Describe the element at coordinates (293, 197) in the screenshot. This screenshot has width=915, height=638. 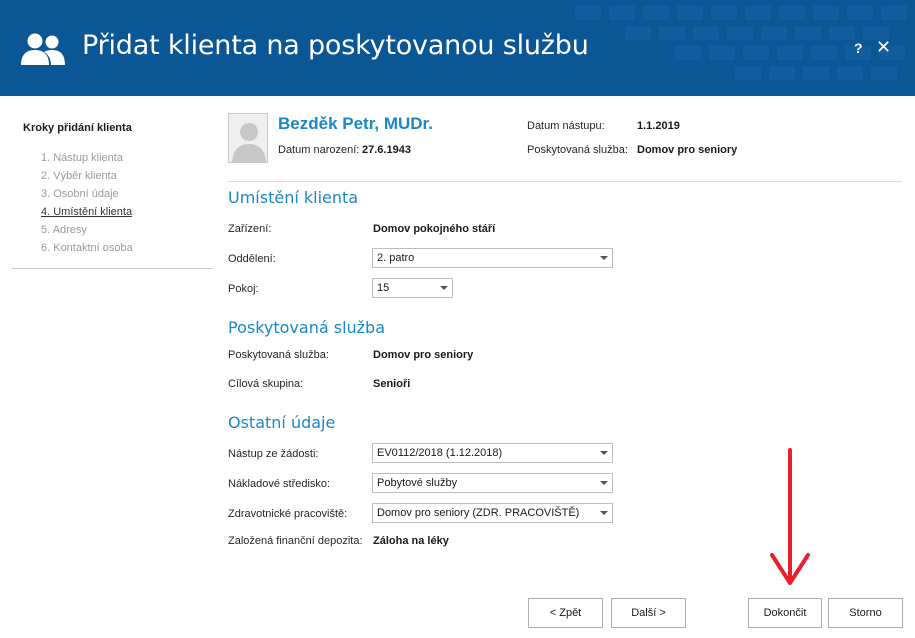
I see `placement-section-title: Umístění klienta` at that location.